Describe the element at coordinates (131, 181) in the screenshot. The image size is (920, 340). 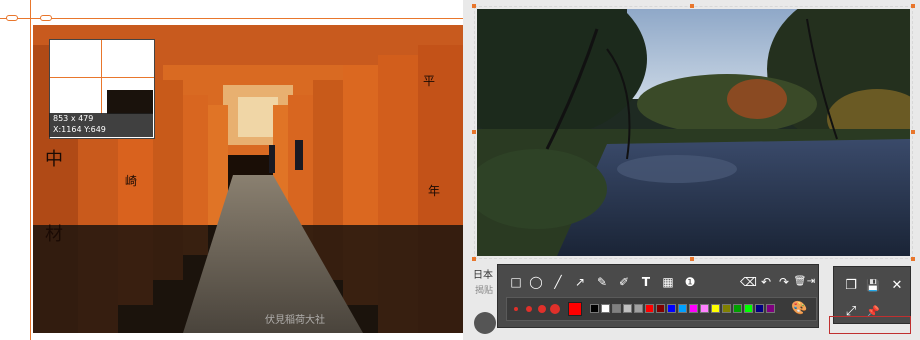
I see `svg-text: 崎` at that location.